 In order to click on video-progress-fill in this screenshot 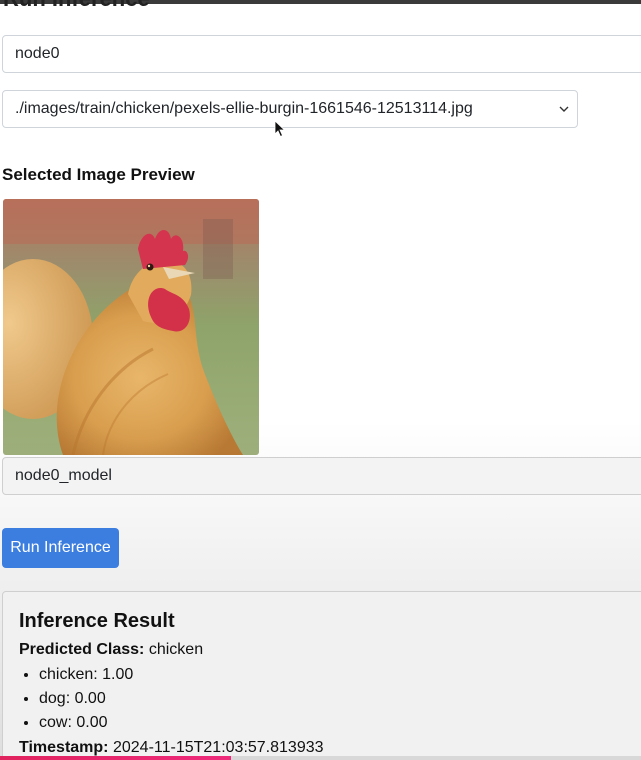, I will do `click(115, 758)`.